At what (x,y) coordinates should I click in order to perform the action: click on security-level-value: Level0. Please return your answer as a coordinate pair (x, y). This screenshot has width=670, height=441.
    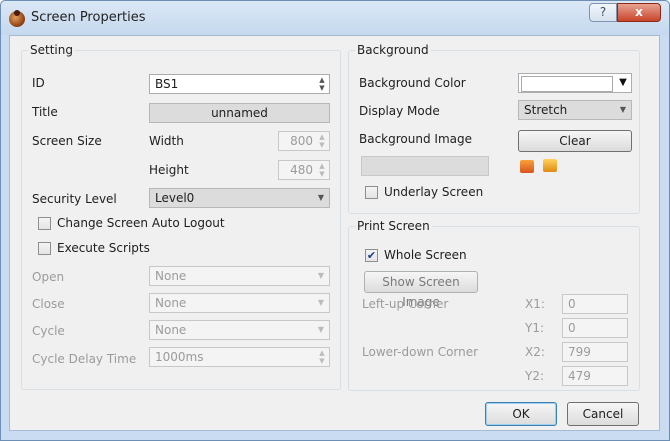
    Looking at the image, I should click on (175, 198).